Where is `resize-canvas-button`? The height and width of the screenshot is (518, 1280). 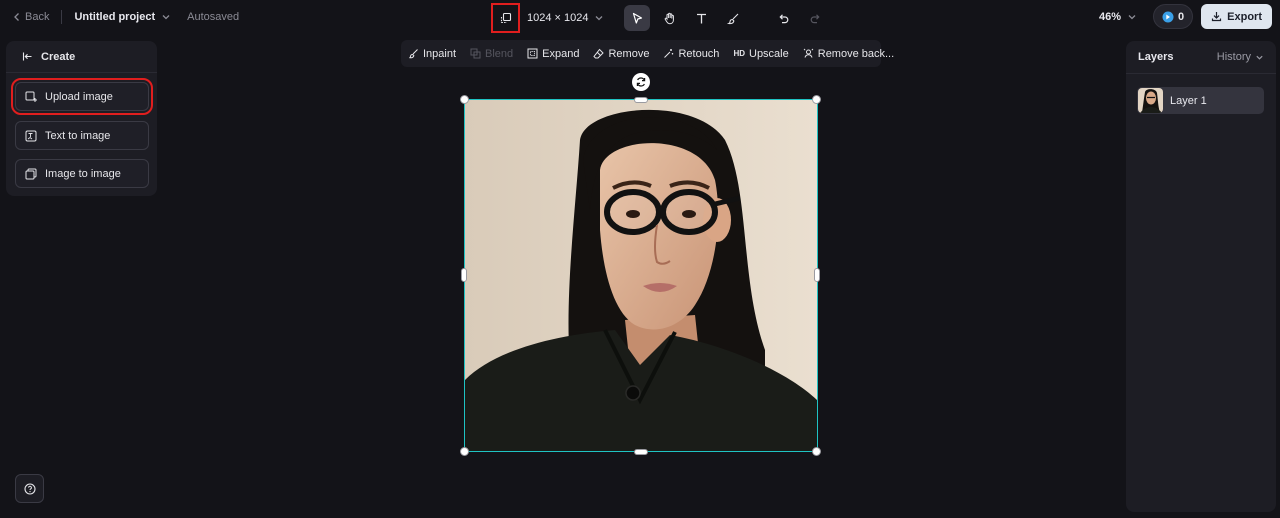 resize-canvas-button is located at coordinates (505, 18).